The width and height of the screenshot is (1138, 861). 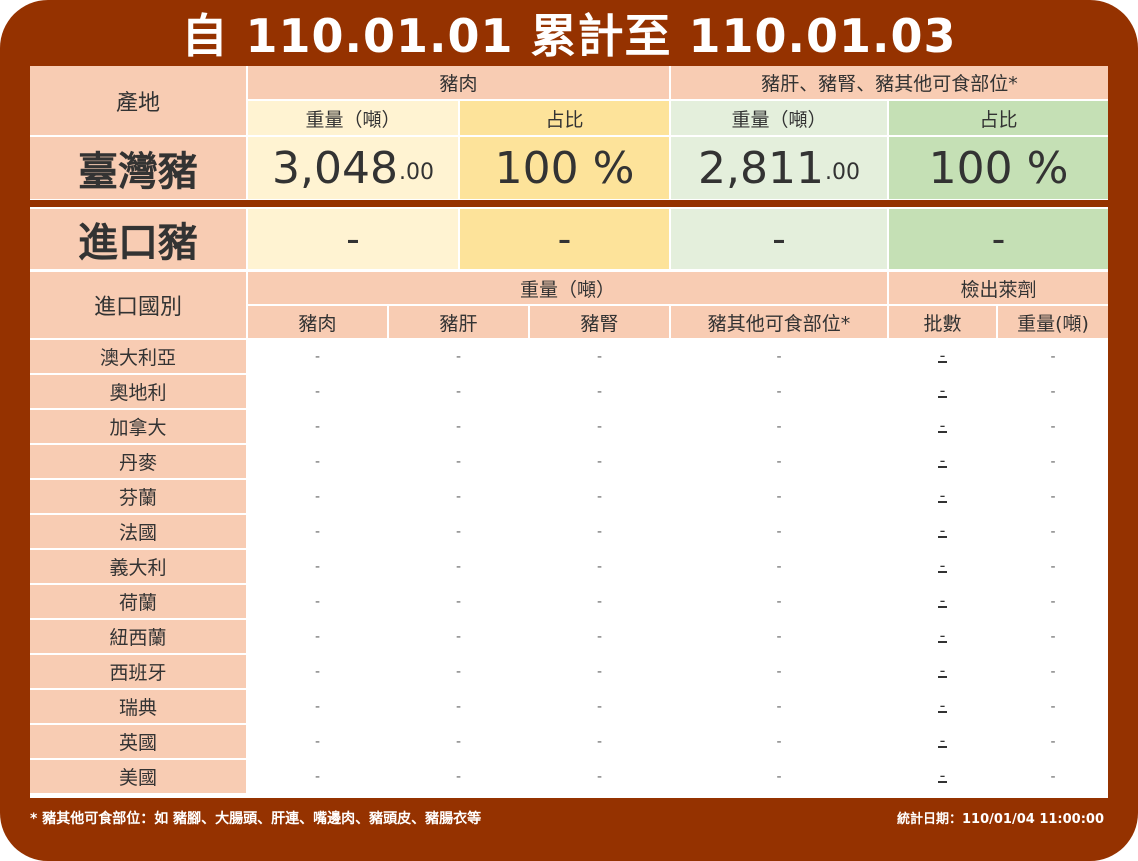 What do you see at coordinates (779, 118) in the screenshot?
I see `offal-weight-header: 重量（噸）` at bounding box center [779, 118].